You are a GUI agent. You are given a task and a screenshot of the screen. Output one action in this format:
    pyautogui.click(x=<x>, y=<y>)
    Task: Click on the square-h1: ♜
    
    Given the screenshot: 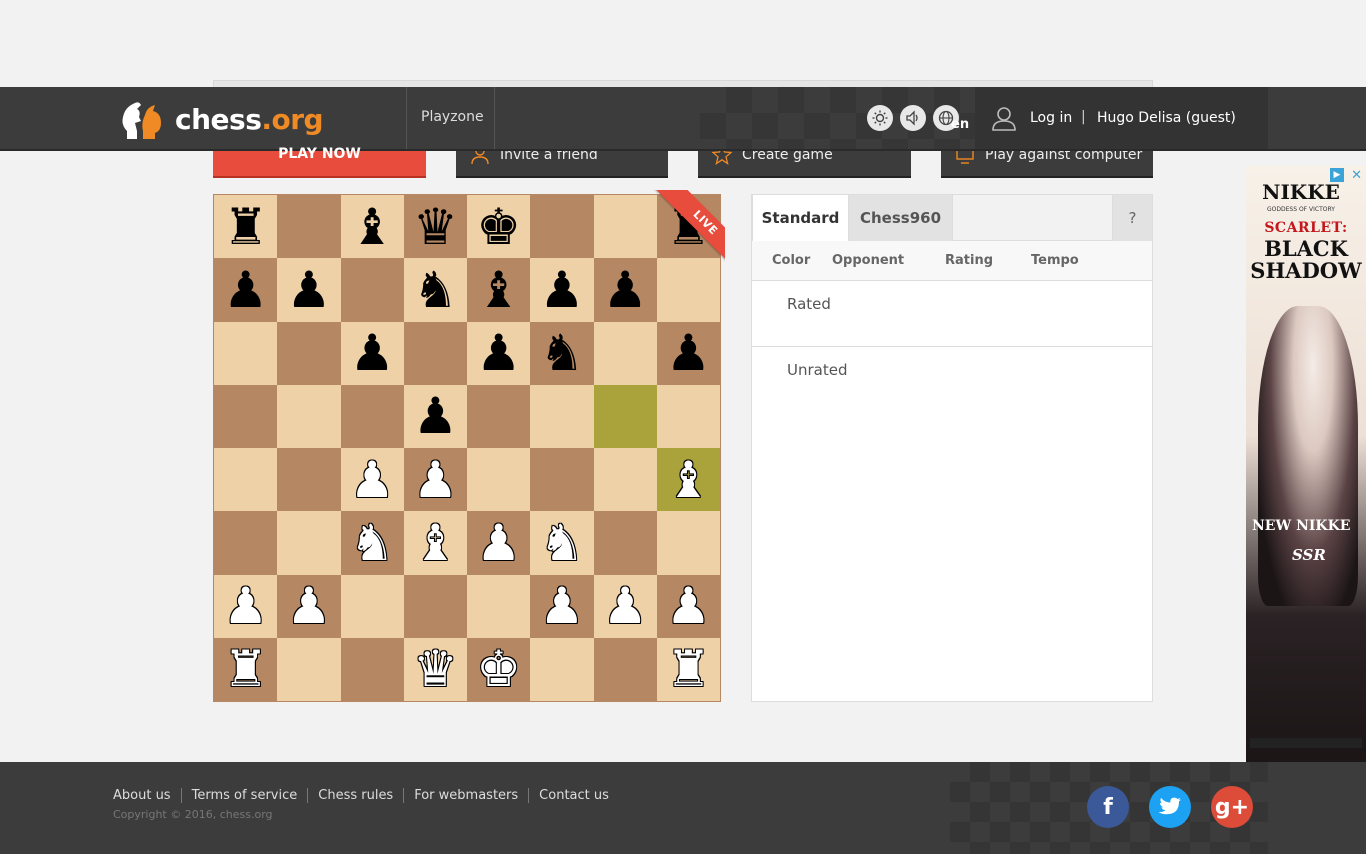 What is the action you would take?
    pyautogui.click(x=688, y=669)
    